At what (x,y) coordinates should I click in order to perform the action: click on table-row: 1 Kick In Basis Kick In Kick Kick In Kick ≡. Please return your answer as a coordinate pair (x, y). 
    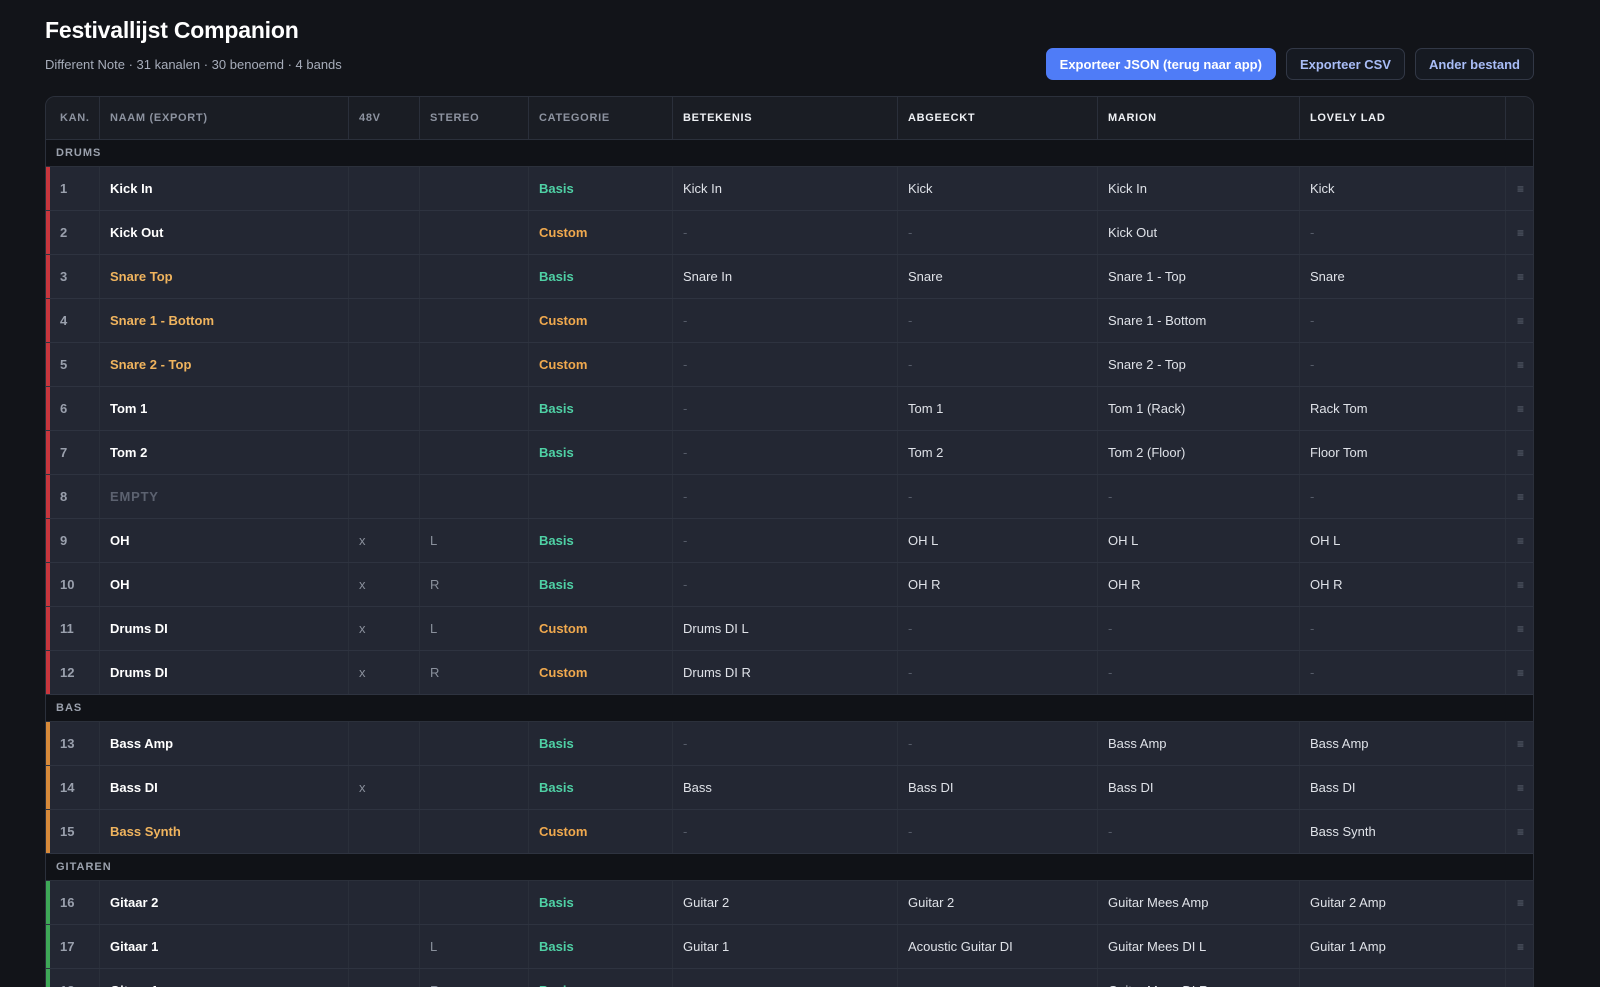
    Looking at the image, I should click on (789, 189).